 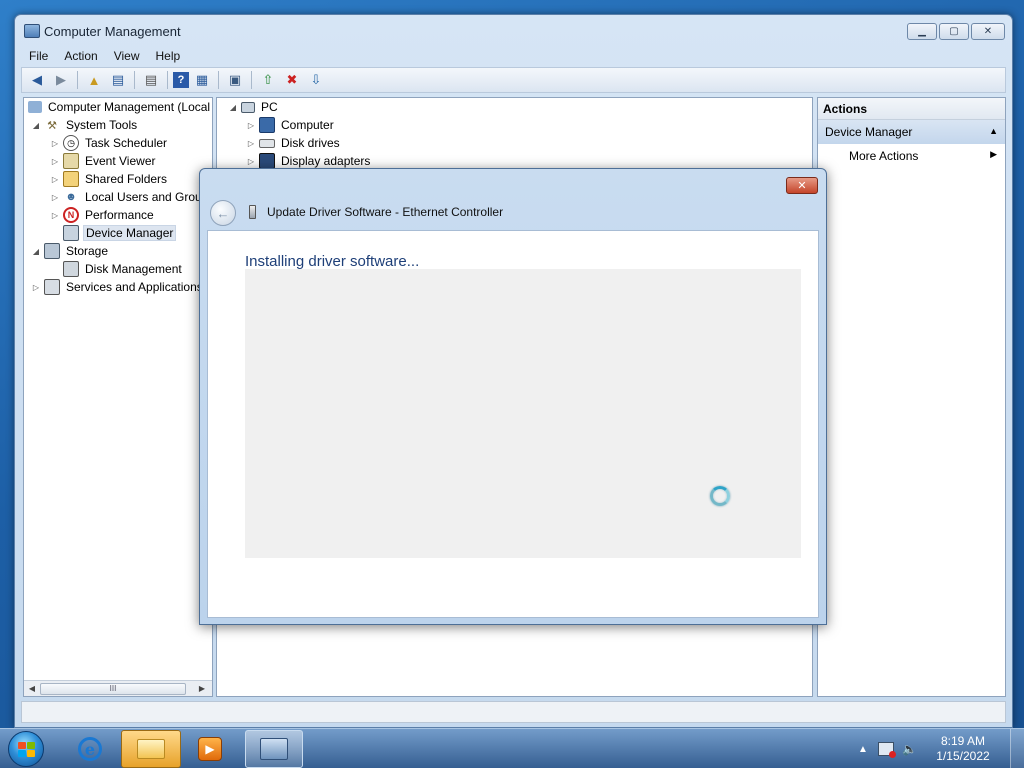 I want to click on disk-drive-icon, so click(x=267, y=143).